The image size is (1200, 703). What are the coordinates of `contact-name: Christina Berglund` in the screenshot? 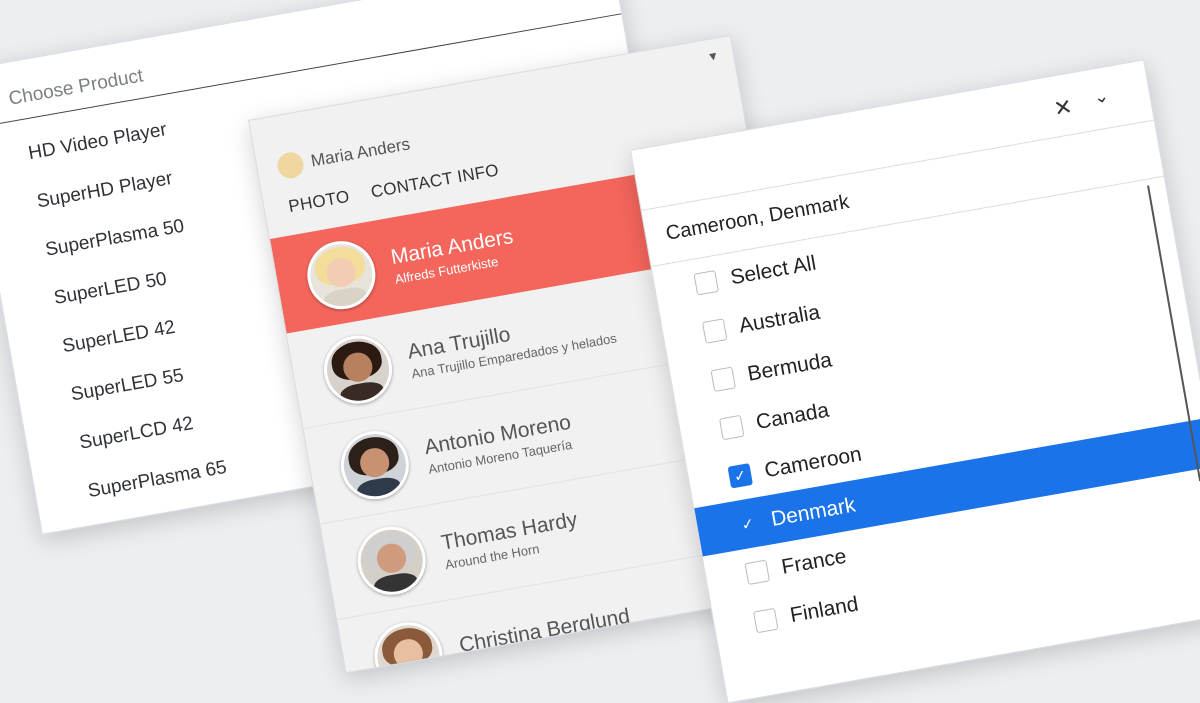 It's located at (544, 631).